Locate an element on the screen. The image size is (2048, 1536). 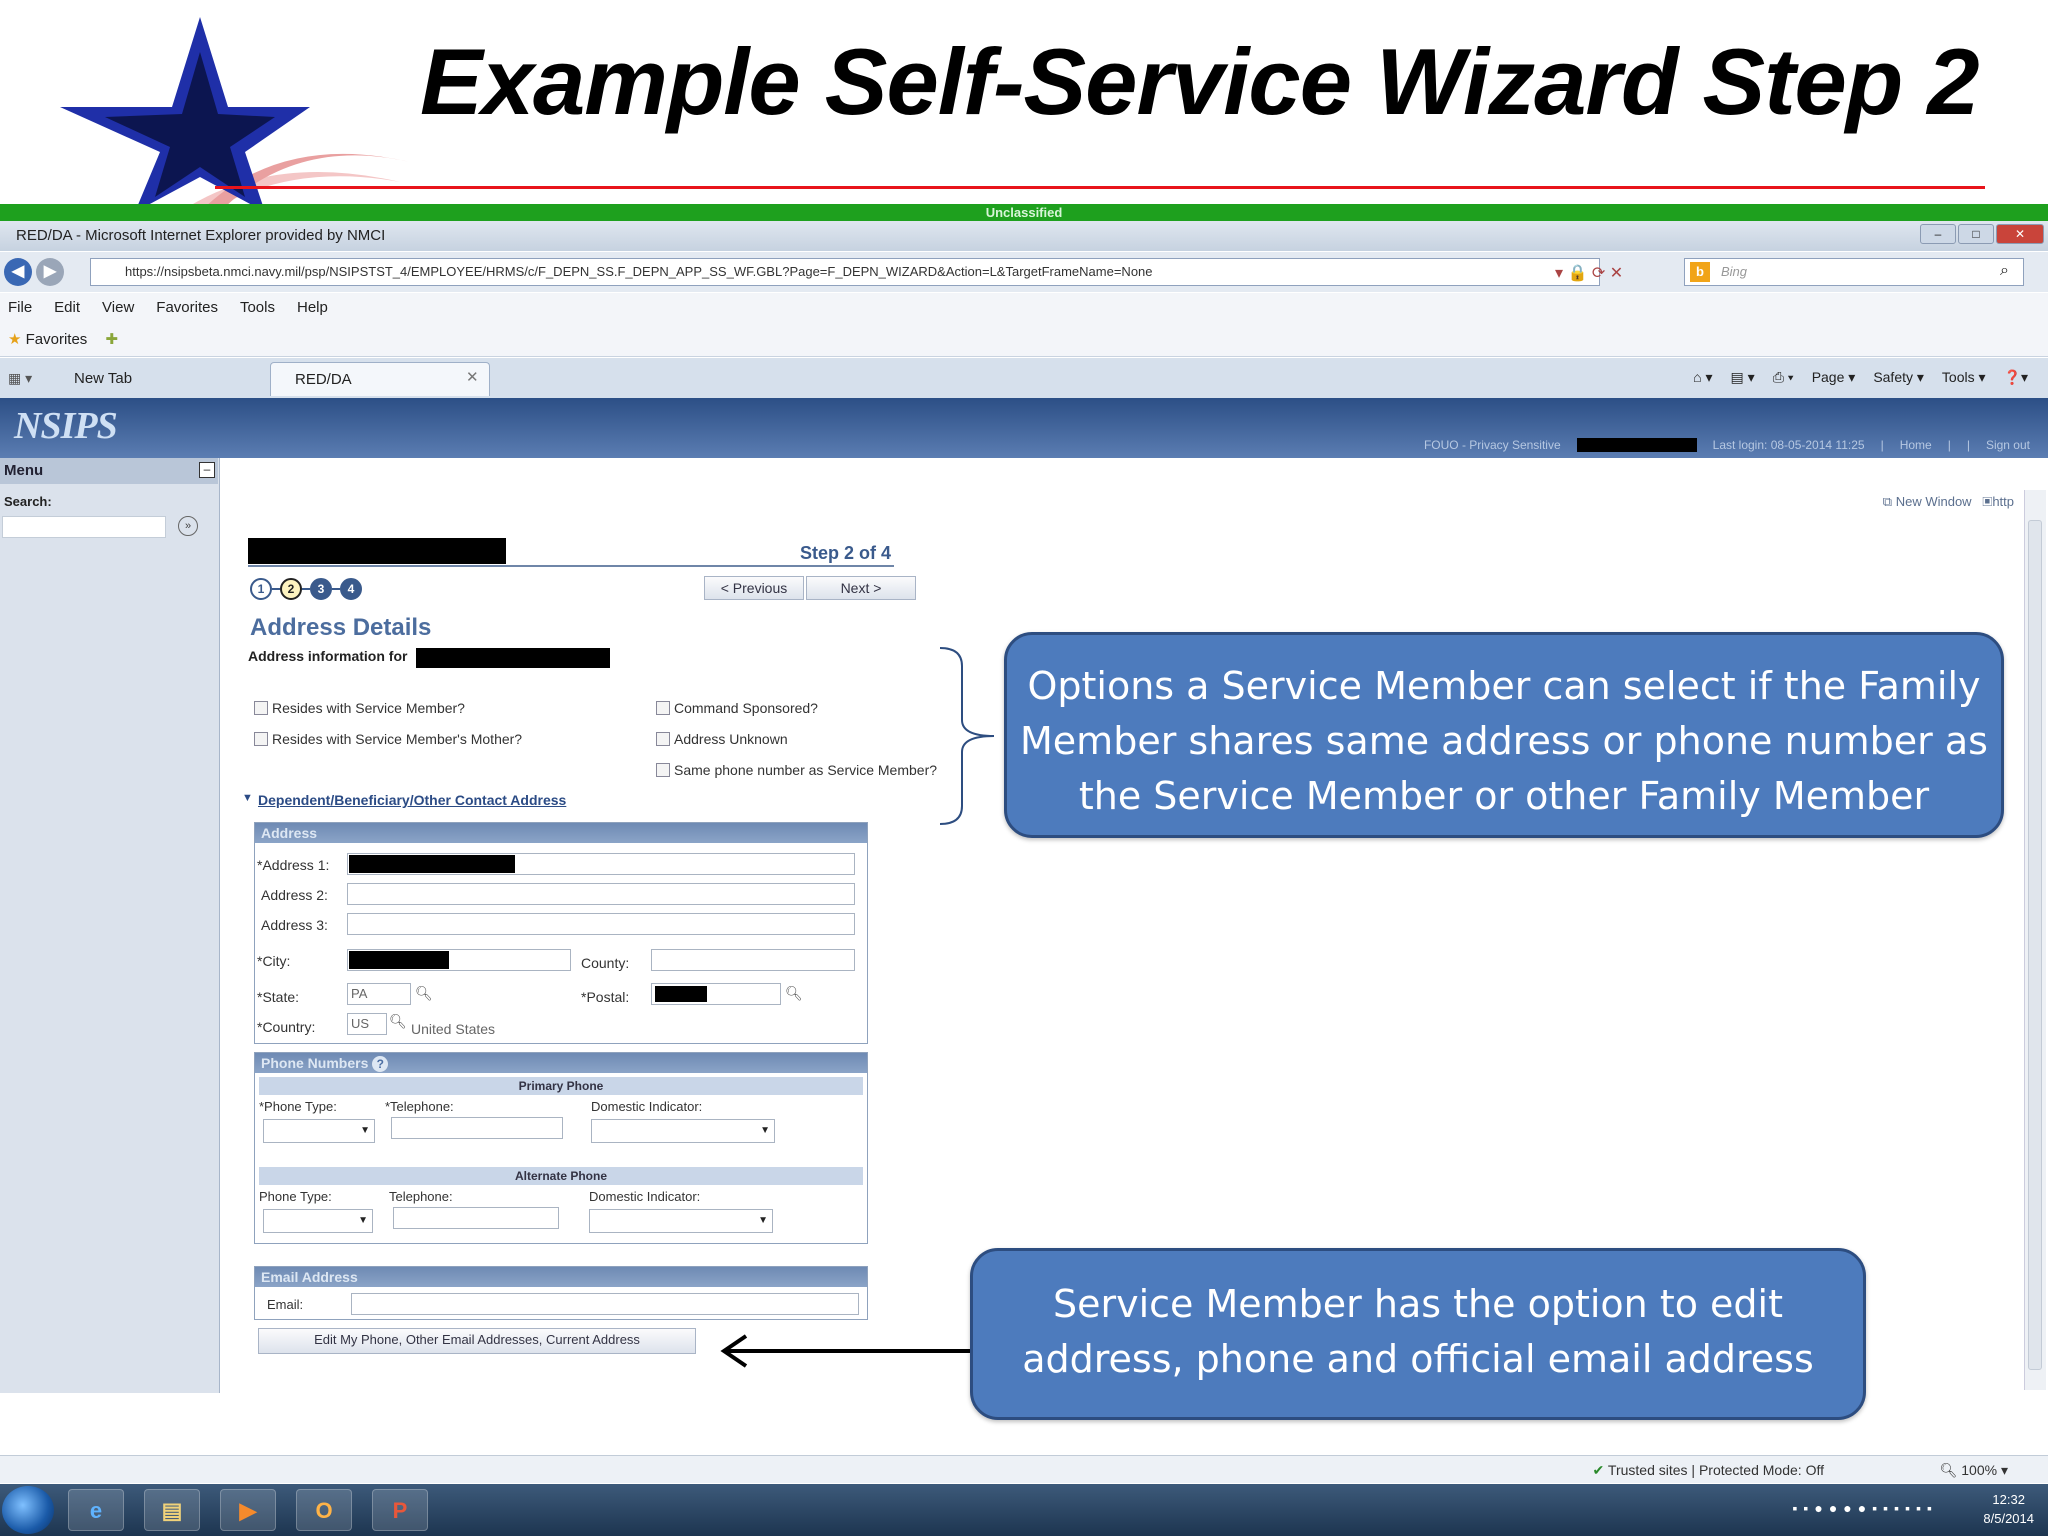
slide-title: Example Self-Service Wizard Step 2 is located at coordinates (1200, 81).